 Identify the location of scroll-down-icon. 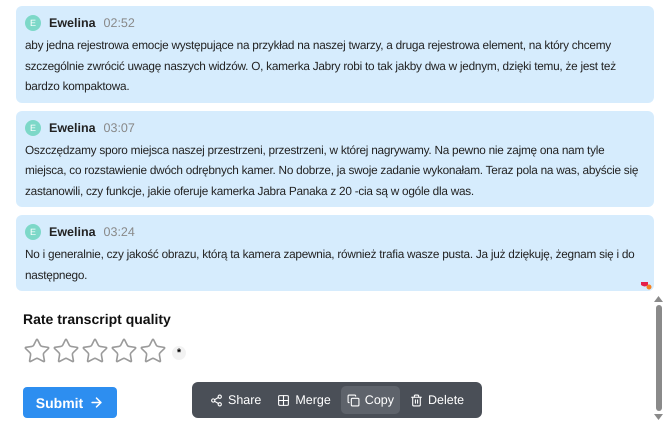
(658, 417).